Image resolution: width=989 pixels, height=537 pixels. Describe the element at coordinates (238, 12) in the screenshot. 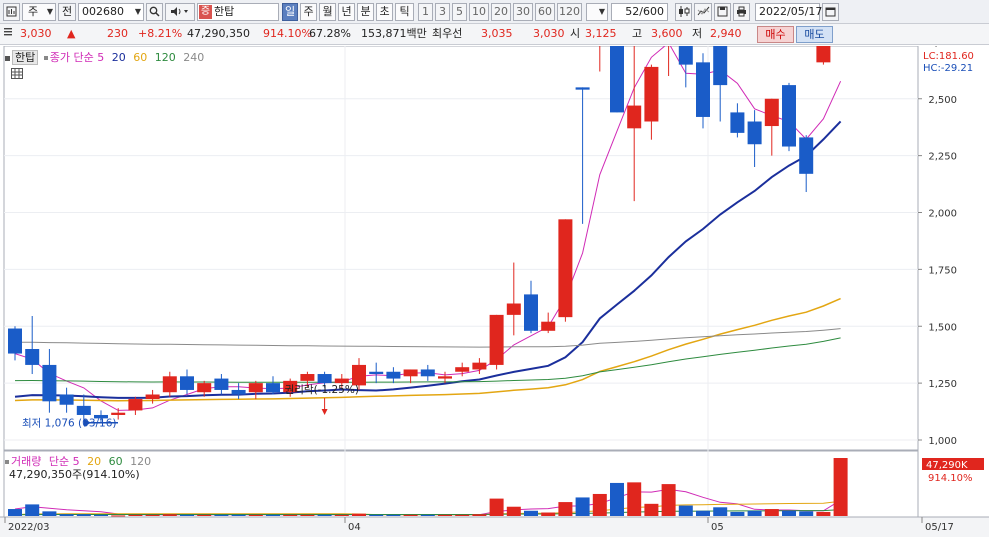

I see `stock-name-field: 증 한탑` at that location.